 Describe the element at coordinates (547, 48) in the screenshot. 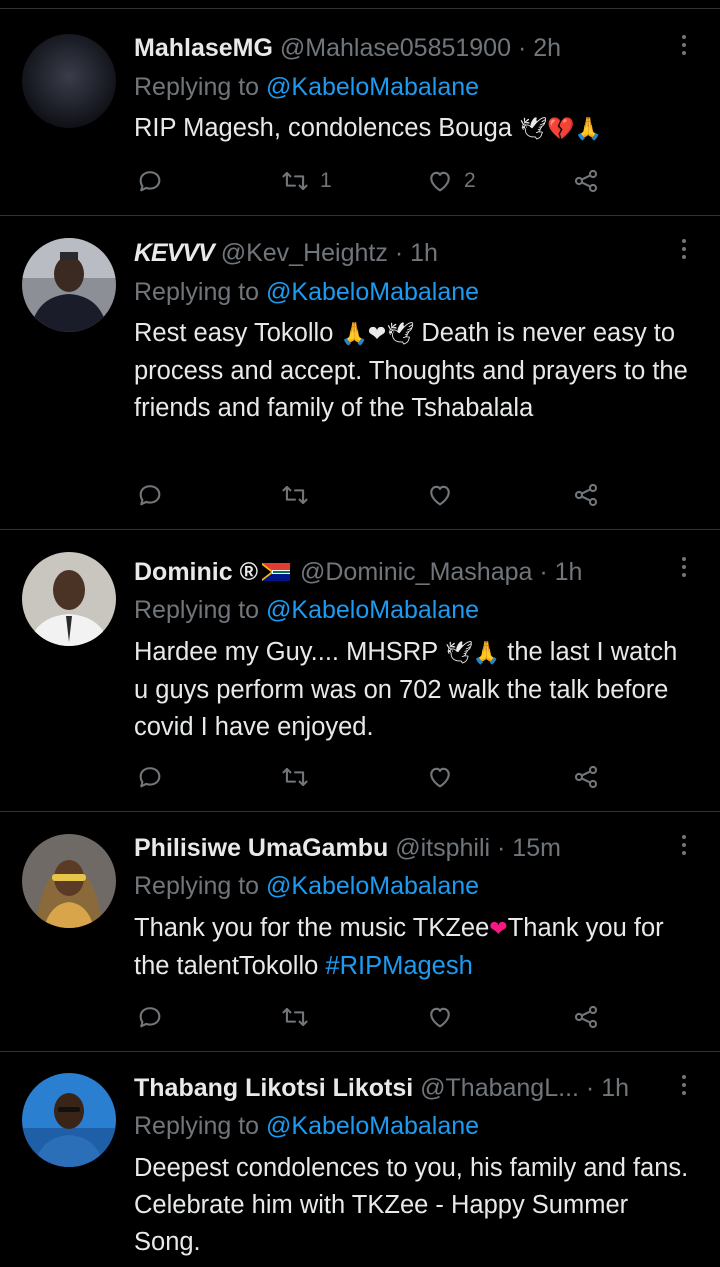

I see `timestamp: 2h` at that location.